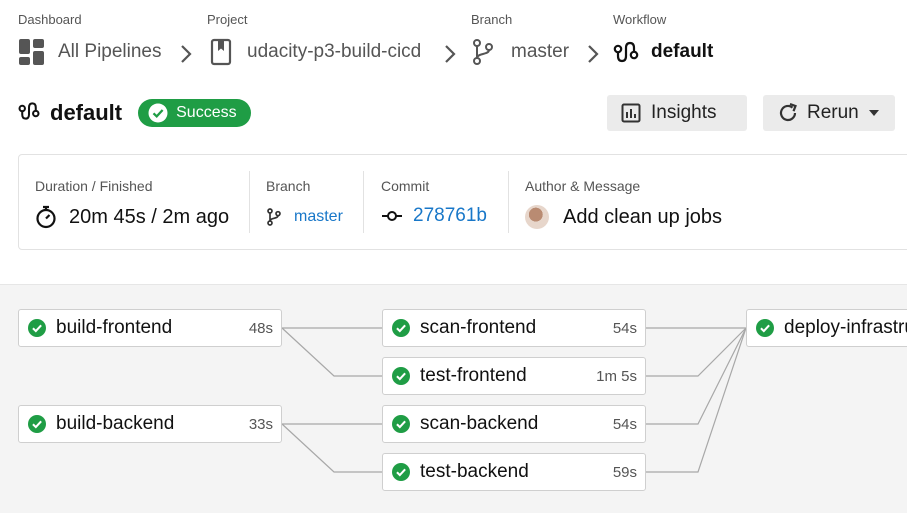 The width and height of the screenshot is (907, 513). What do you see at coordinates (537, 217) in the screenshot?
I see `avatar` at bounding box center [537, 217].